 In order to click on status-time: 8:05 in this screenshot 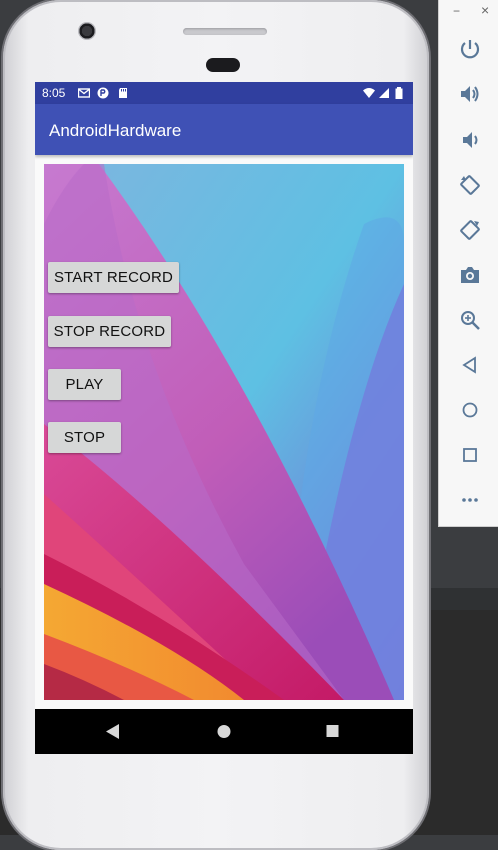, I will do `click(54, 93)`.